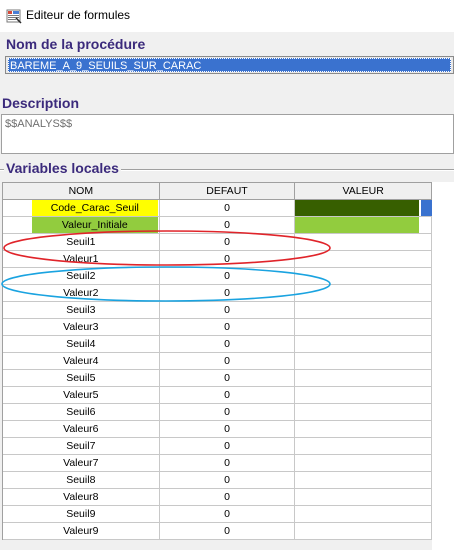 This screenshot has height=550, width=454. What do you see at coordinates (41, 103) in the screenshot?
I see `description-label: Description` at bounding box center [41, 103].